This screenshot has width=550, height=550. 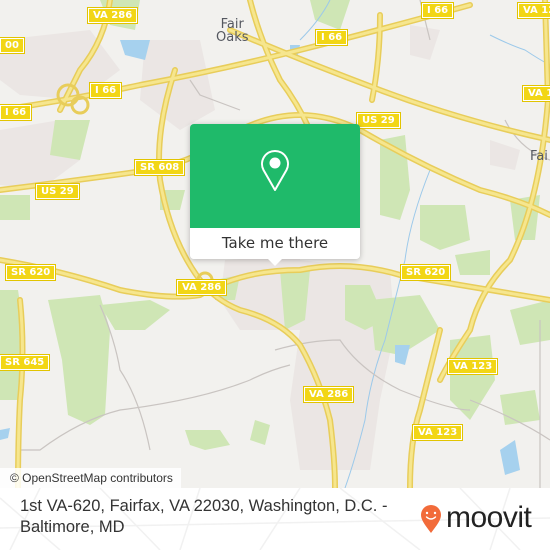 I want to click on moovit-pin-icon, so click(x=431, y=519).